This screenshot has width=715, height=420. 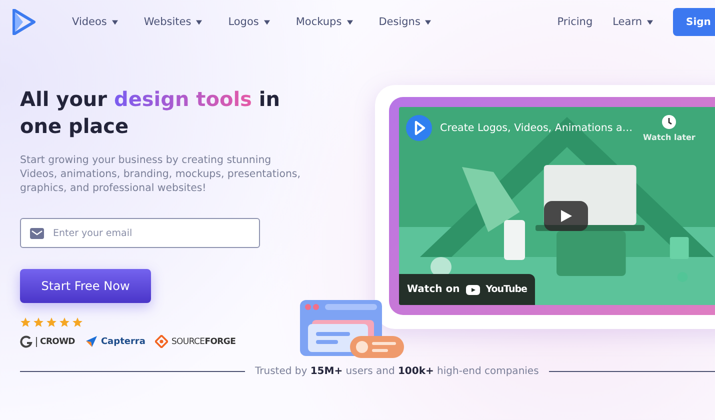 I want to click on capterra-logo-icon, so click(x=91, y=341).